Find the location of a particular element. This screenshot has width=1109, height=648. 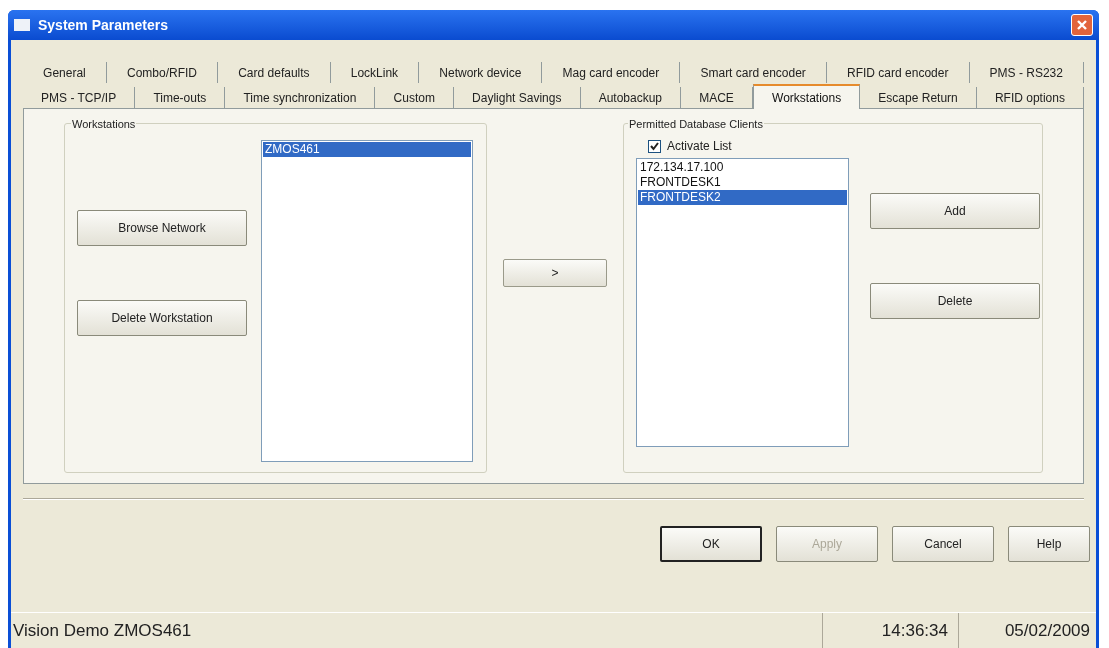

tab: Mag card encoder is located at coordinates (611, 72).